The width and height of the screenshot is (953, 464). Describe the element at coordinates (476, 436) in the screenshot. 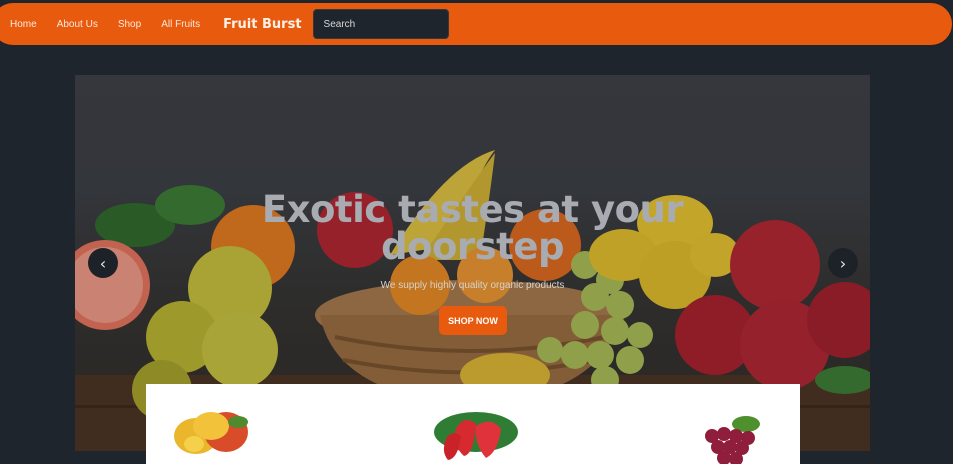

I see `strawberry-image` at that location.